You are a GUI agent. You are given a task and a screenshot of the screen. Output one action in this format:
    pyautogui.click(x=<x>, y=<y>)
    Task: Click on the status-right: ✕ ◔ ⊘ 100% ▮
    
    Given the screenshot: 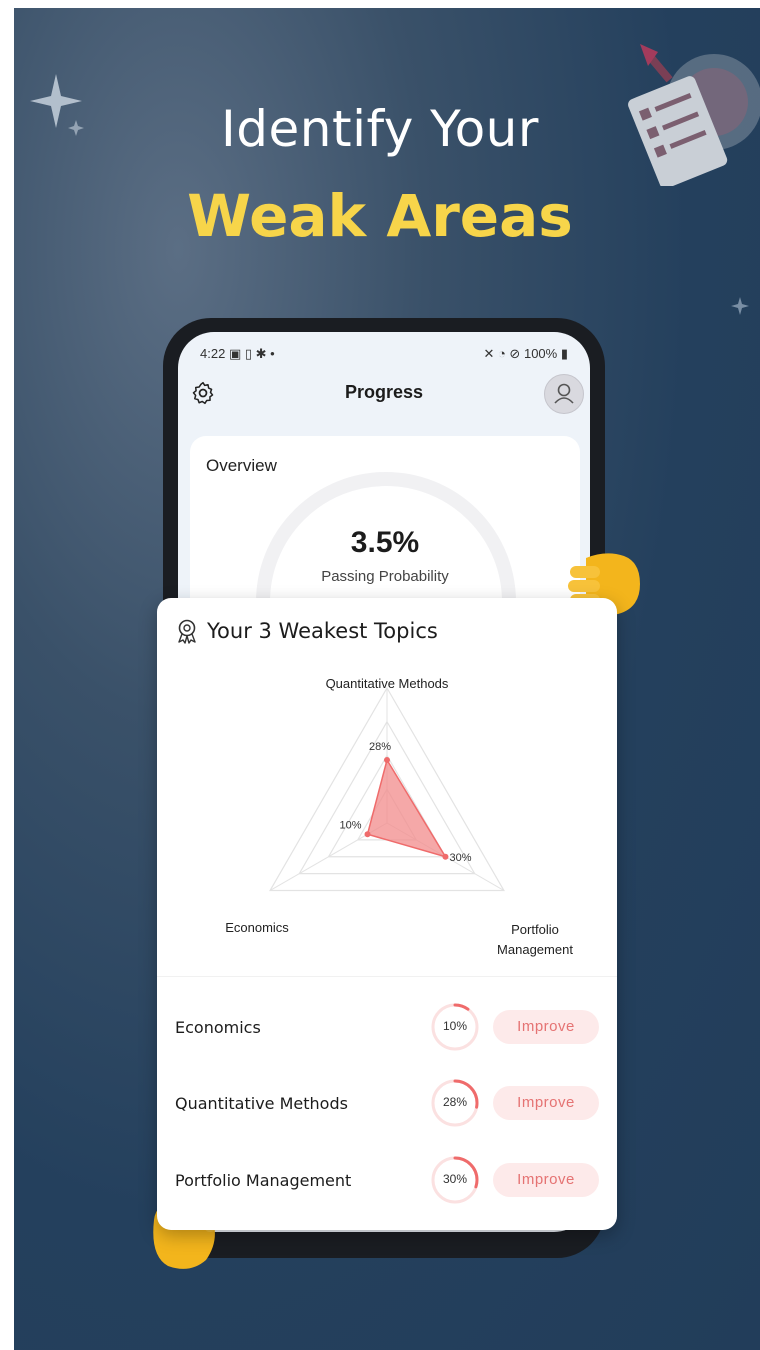 What is the action you would take?
    pyautogui.click(x=525, y=355)
    